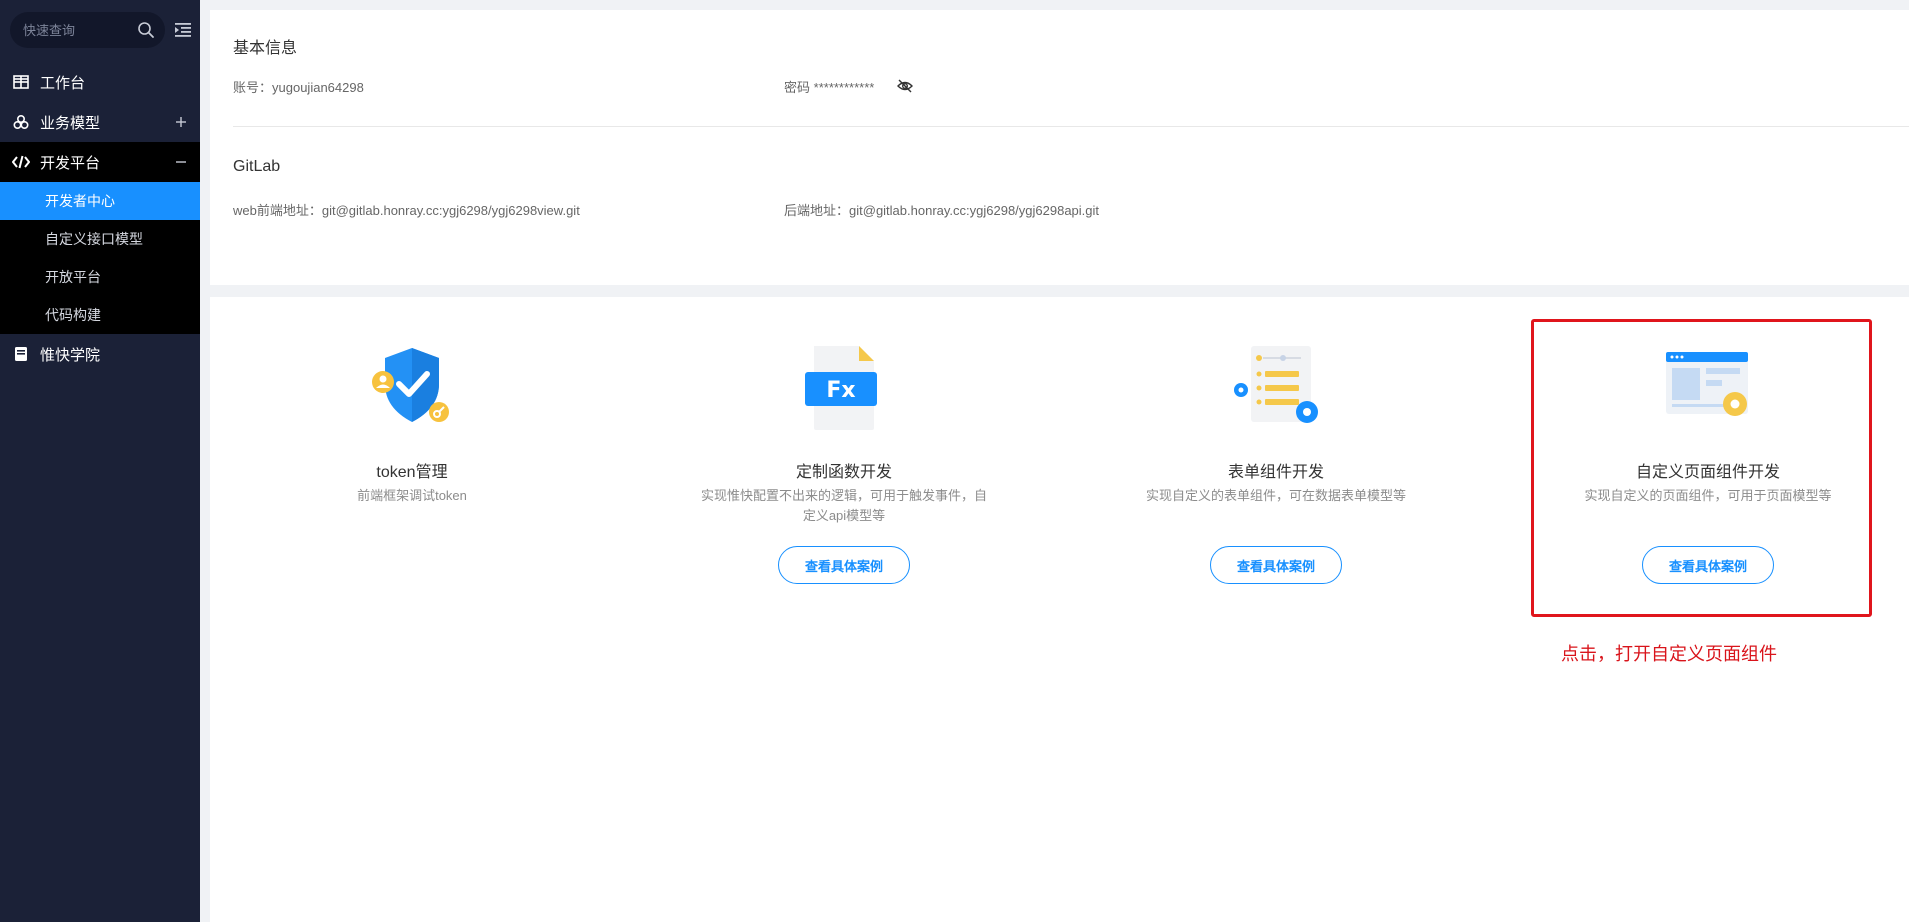 The image size is (1909, 922). Describe the element at coordinates (70, 123) in the screenshot. I see `sidebar-item-label: 业务模型` at that location.